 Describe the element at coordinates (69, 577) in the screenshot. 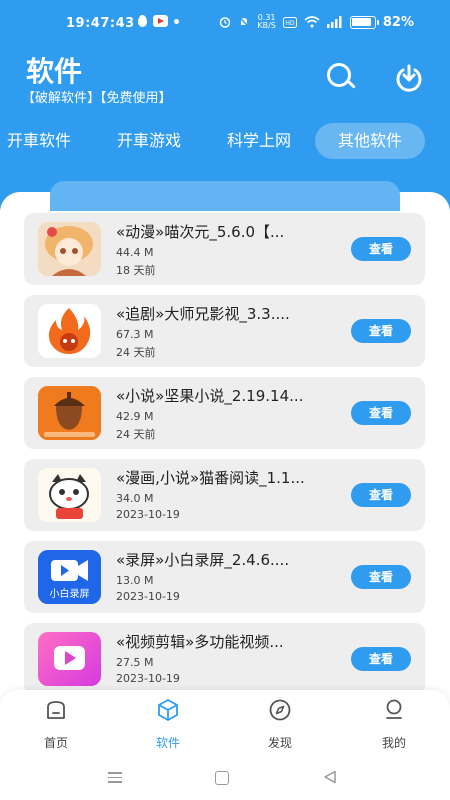

I see `video-camera-icon: 小白录屏` at that location.